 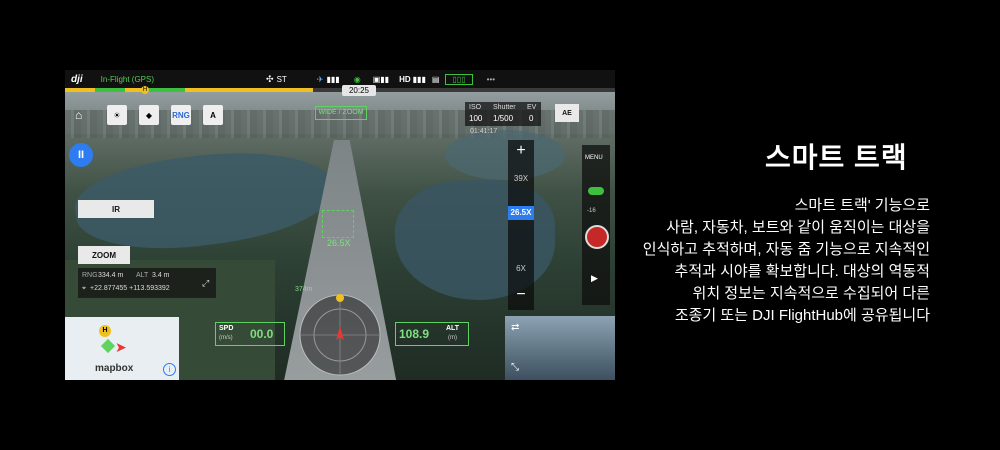 What do you see at coordinates (504, 107) in the screenshot?
I see `shutter-label: Shutter` at bounding box center [504, 107].